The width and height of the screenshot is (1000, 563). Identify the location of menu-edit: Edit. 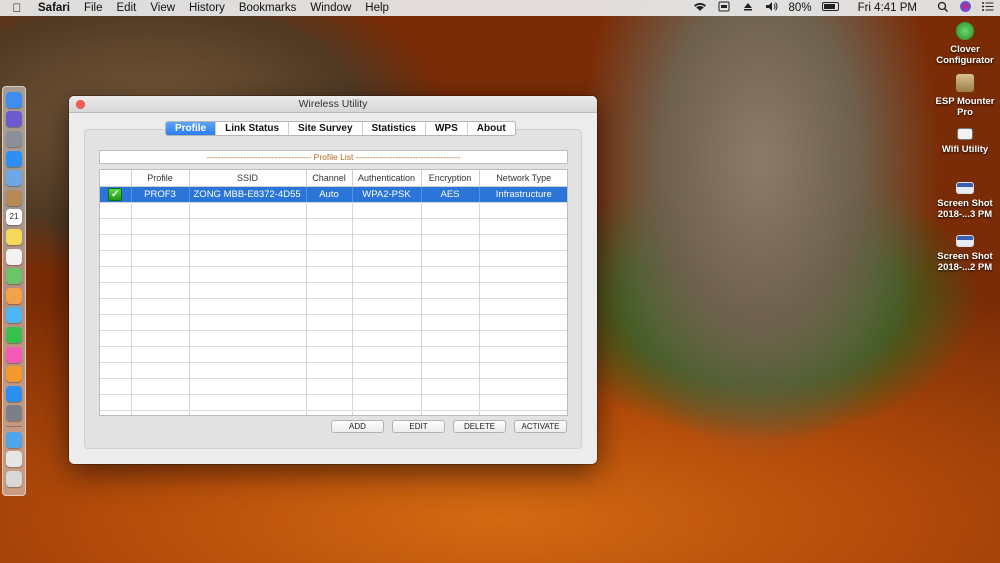
(127, 8).